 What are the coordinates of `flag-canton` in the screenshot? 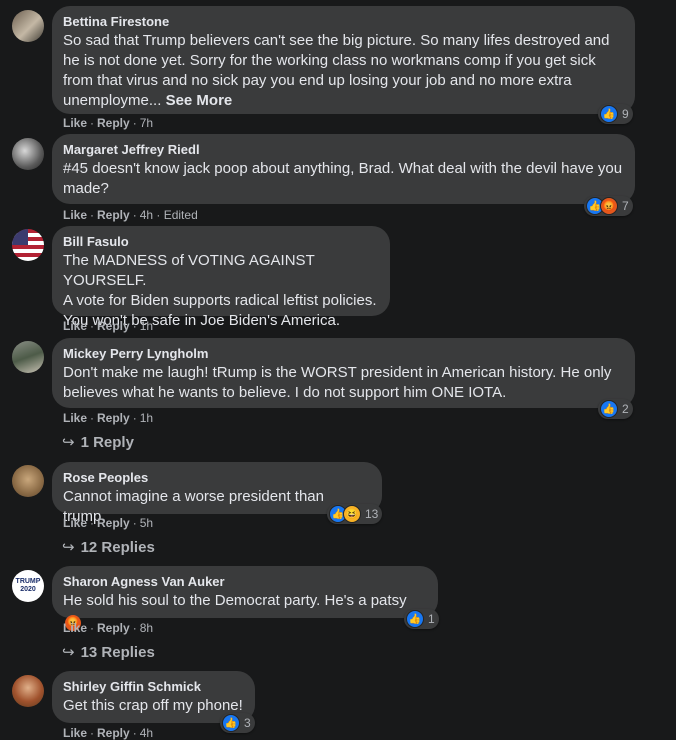 It's located at (20, 237).